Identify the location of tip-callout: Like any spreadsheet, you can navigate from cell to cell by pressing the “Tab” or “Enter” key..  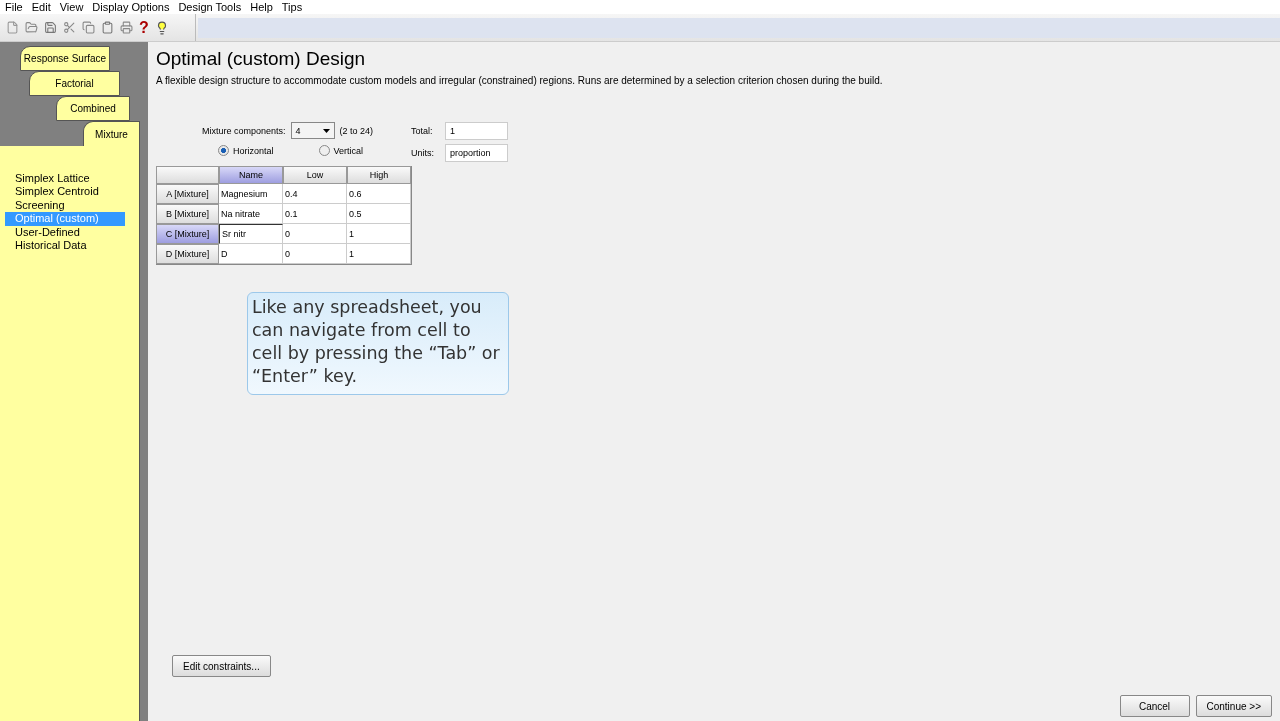
(378, 343).